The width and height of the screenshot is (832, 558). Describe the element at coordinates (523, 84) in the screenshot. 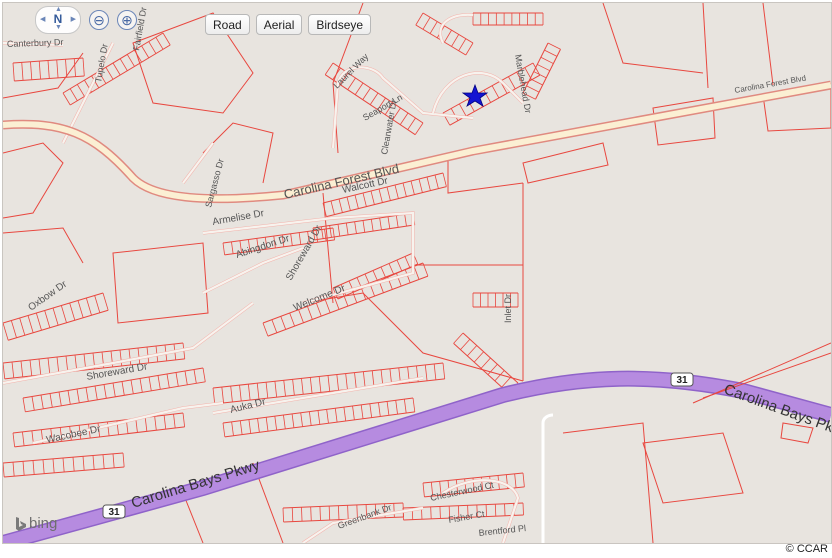

I see `label-marblehead: Marblehead Dr` at that location.